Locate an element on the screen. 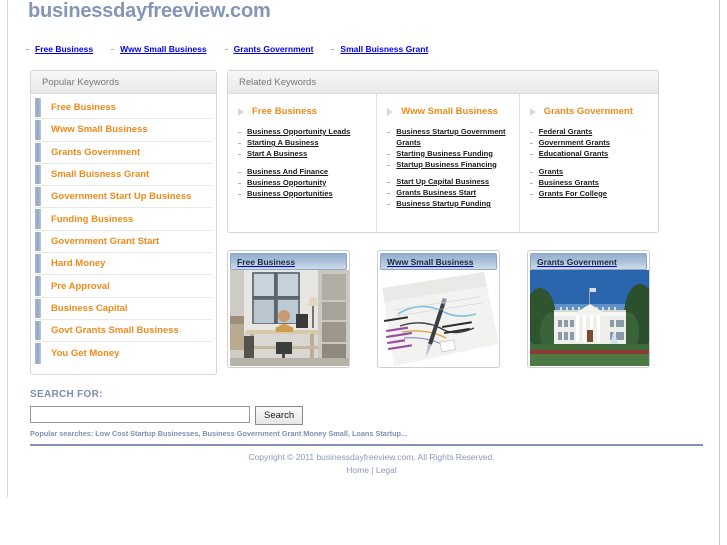  related-keyword-link: Start Up Capital Business is located at coordinates (448, 182).